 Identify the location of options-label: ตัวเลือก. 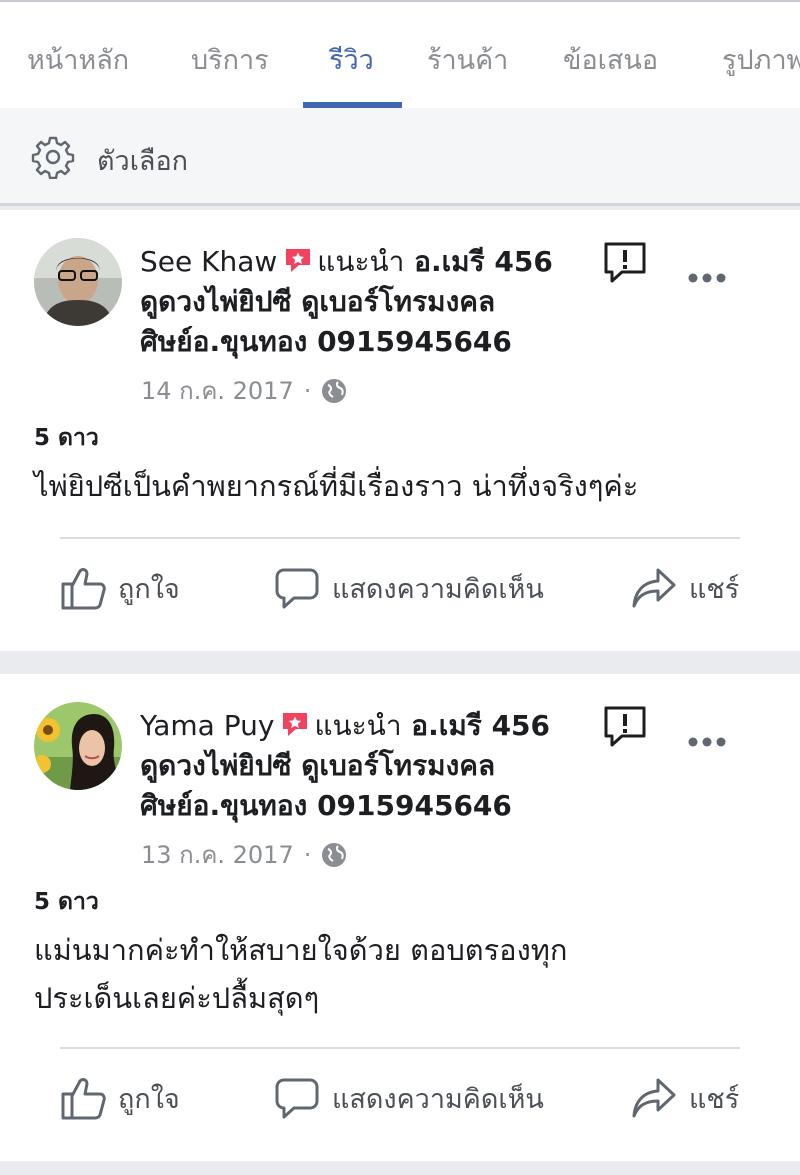
(143, 161).